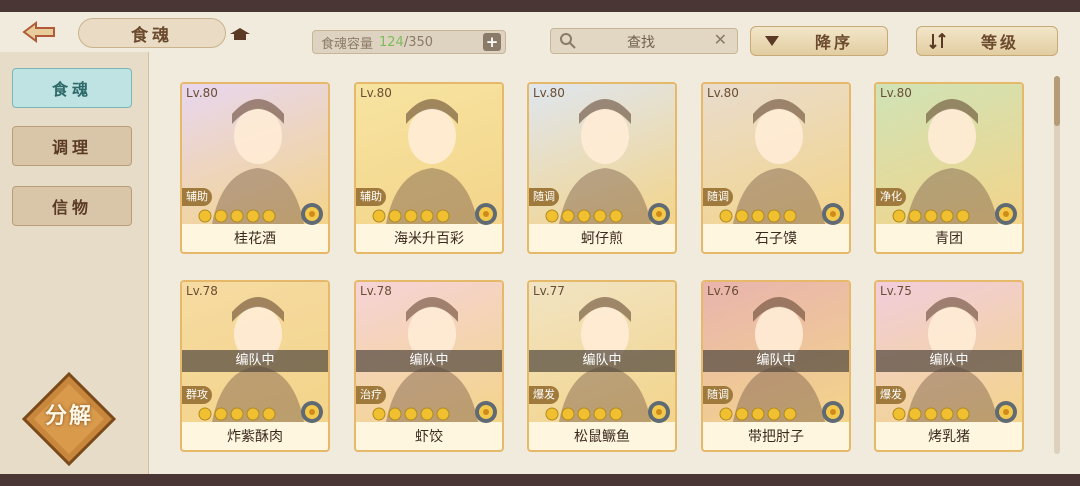 This screenshot has width=1080, height=486. I want to click on search-input: 查找 ✕, so click(644, 41).